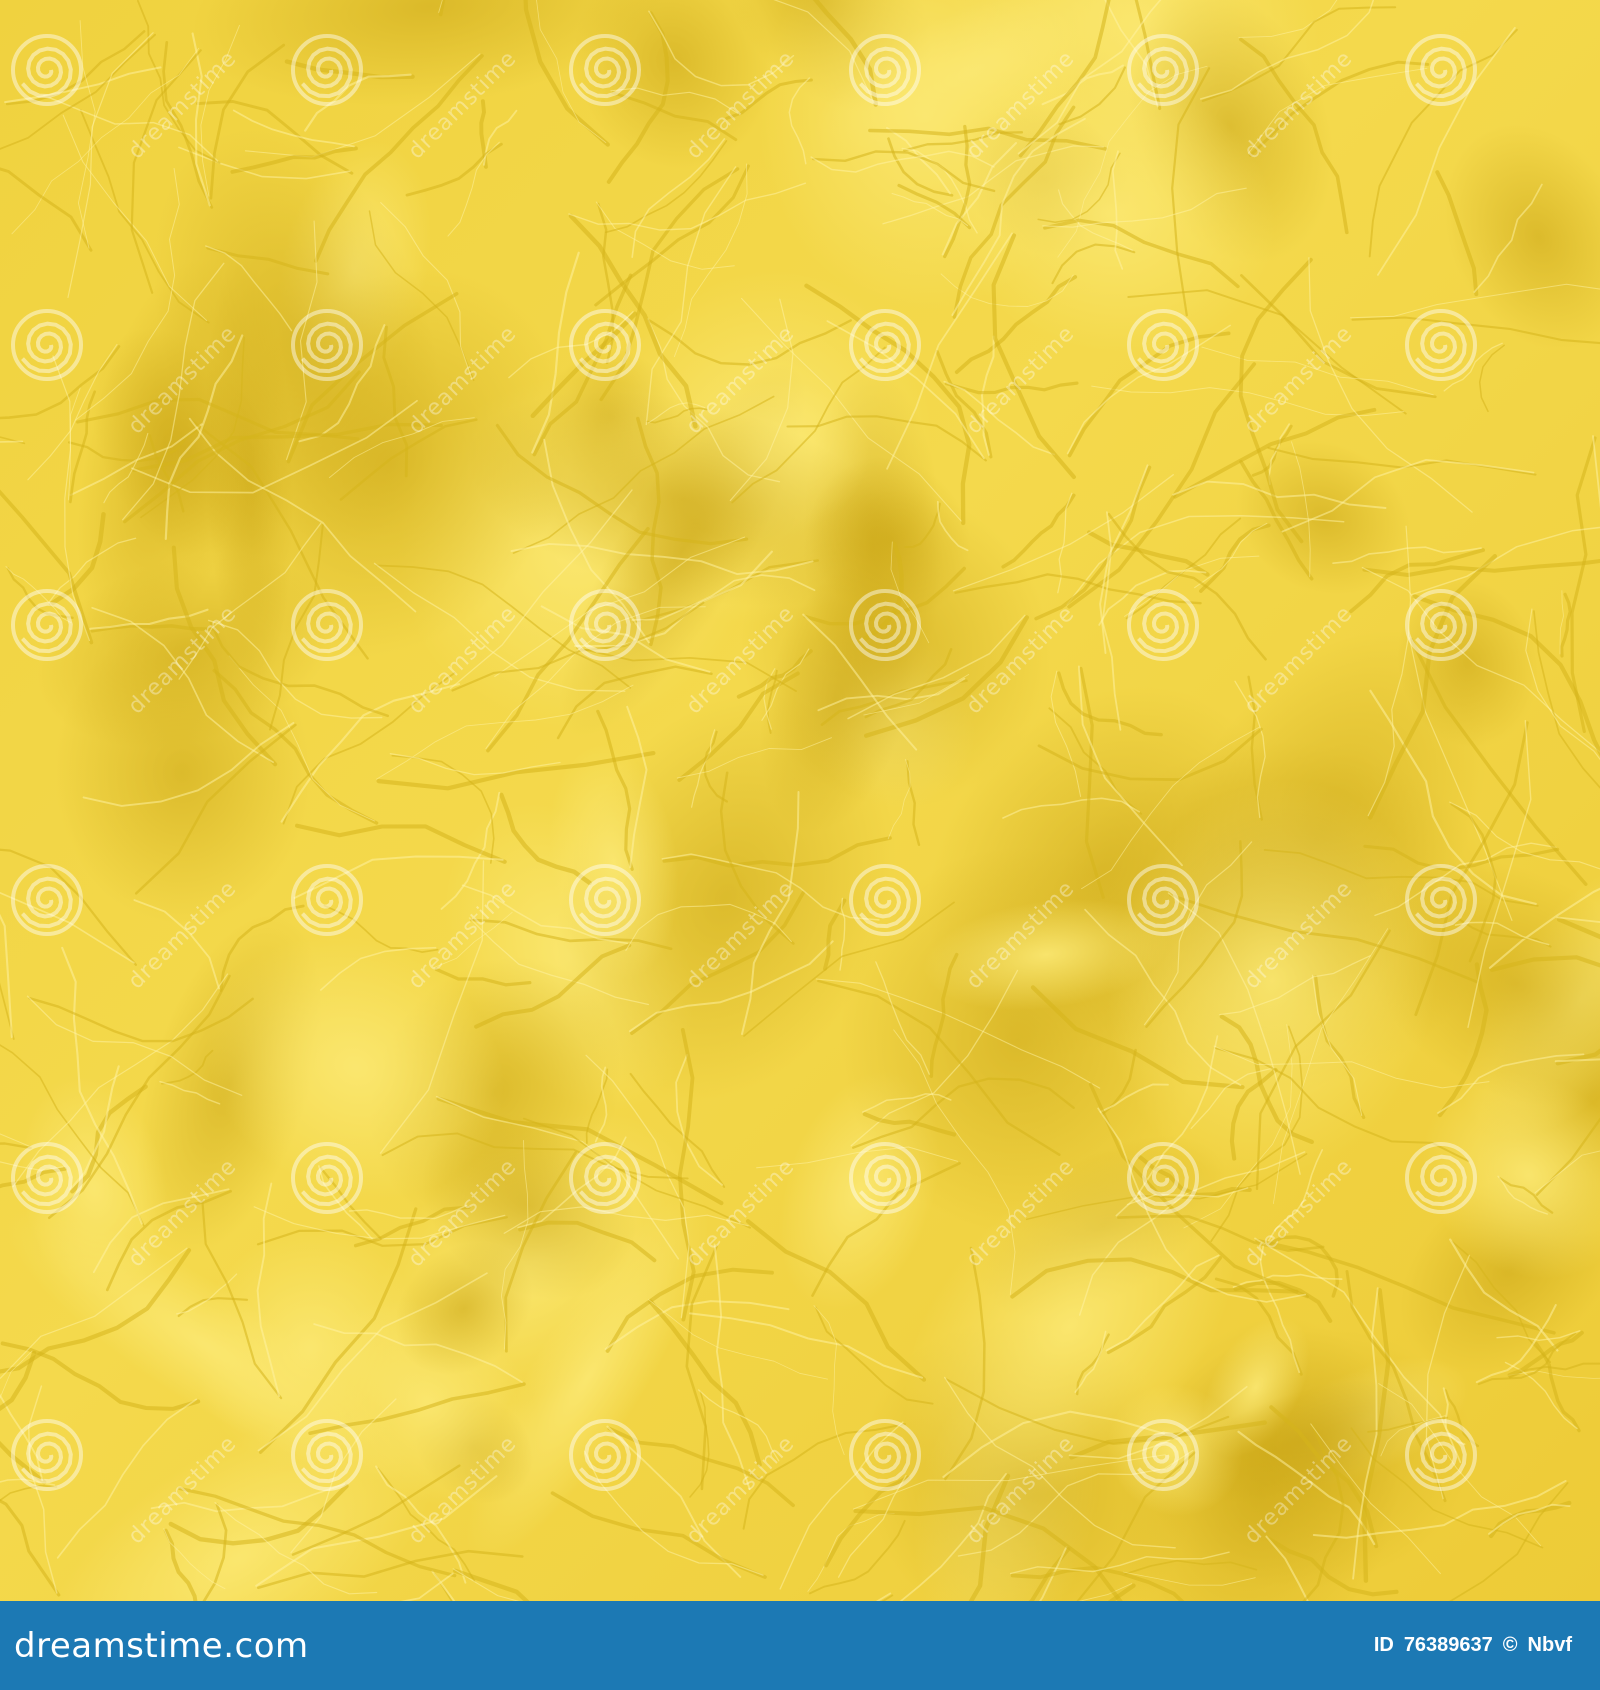 The width and height of the screenshot is (1600, 1690). I want to click on footer-logo-text: dreamstime.com, so click(161, 1646).